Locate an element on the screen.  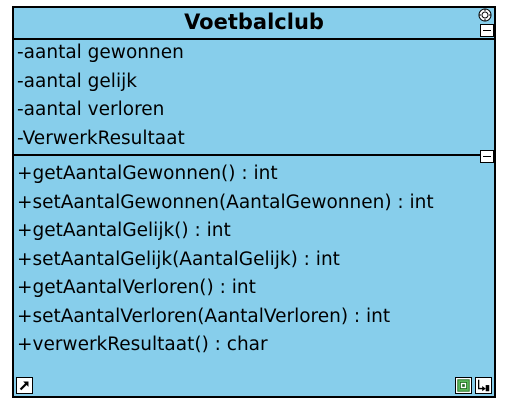
operation-row: +getAantalVerloren() : int is located at coordinates (136, 287).